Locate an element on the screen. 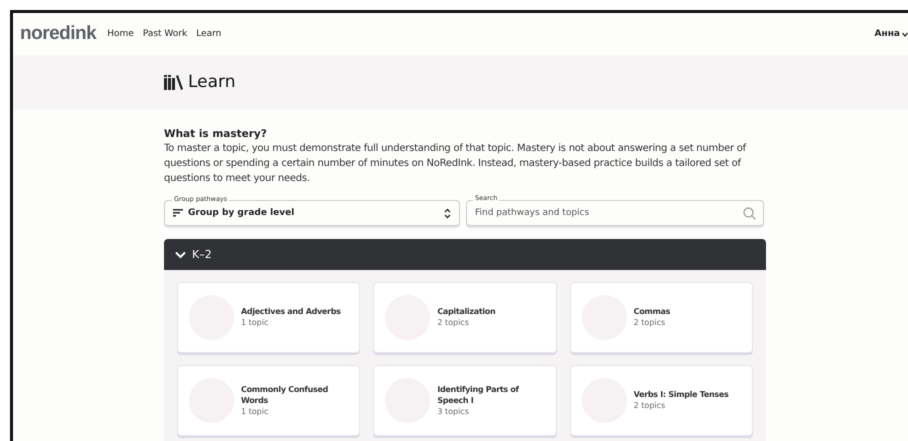 This screenshot has height=441, width=908. topic-title: Adjectives and Adverbs is located at coordinates (291, 311).